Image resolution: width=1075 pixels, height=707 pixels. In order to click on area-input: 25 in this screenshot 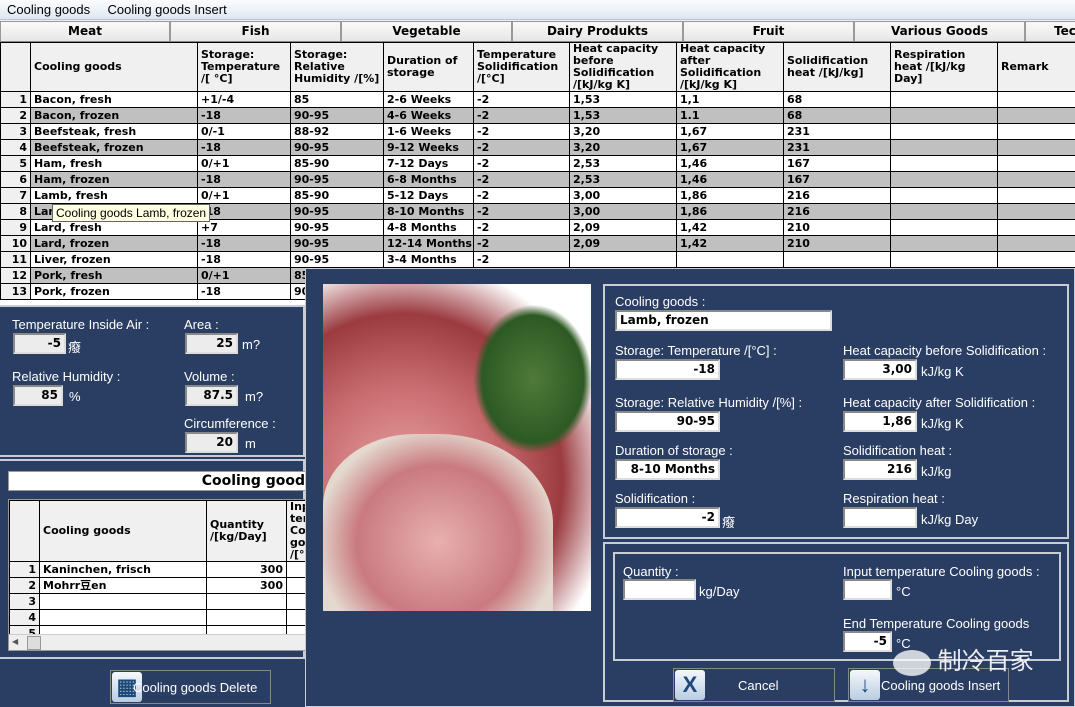, I will do `click(211, 343)`.